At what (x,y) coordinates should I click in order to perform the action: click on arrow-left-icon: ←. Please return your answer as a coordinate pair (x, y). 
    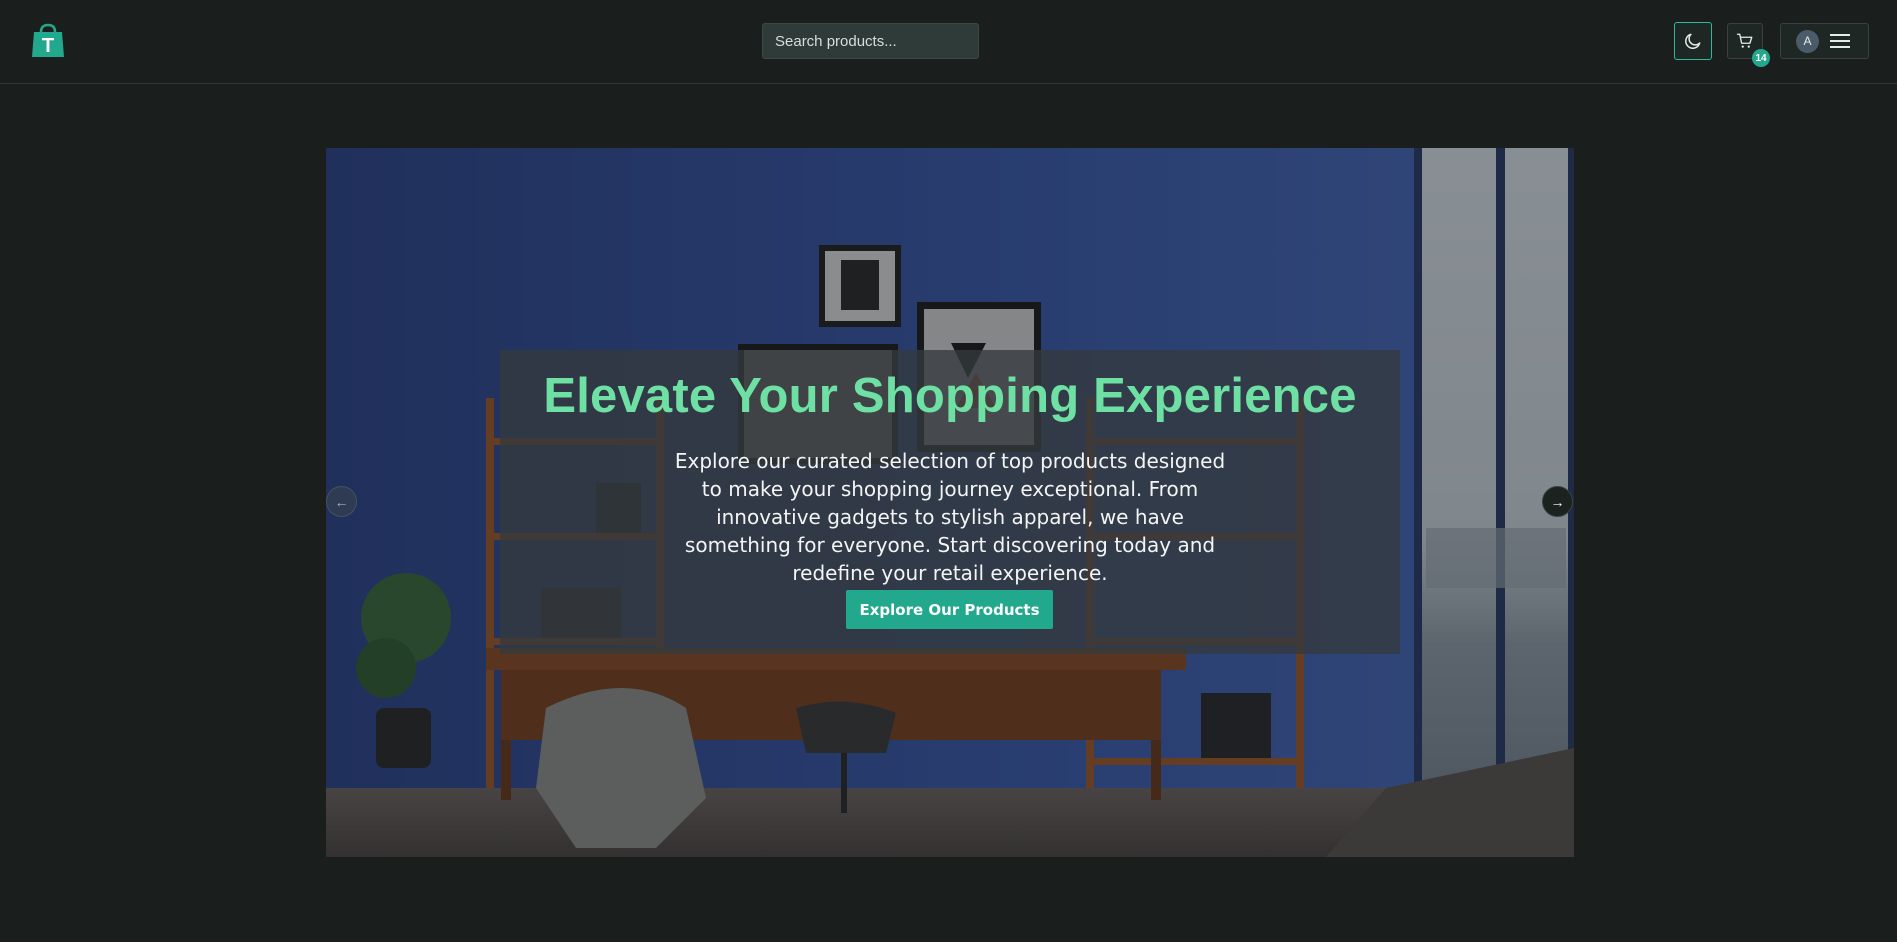
    Looking at the image, I should click on (341, 501).